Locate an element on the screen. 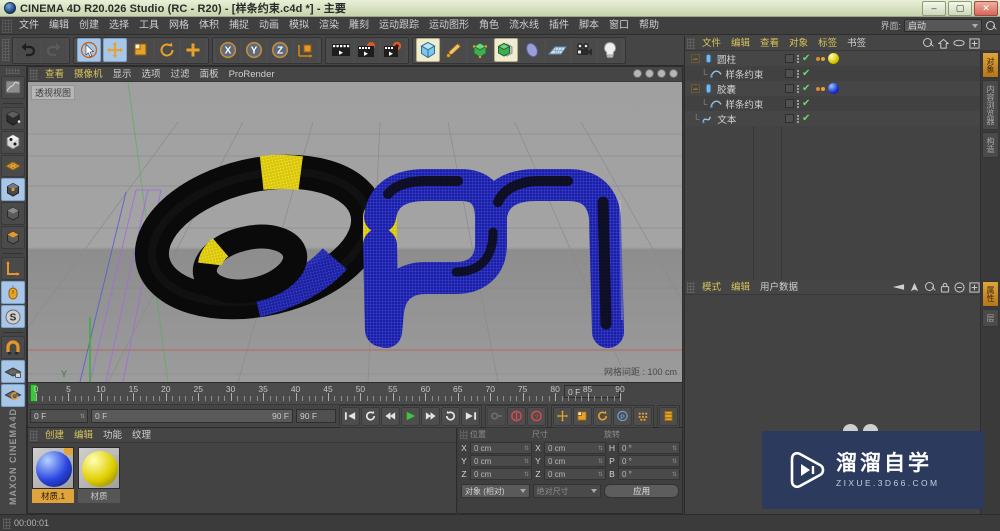  next-frame-button is located at coordinates (430, 416).